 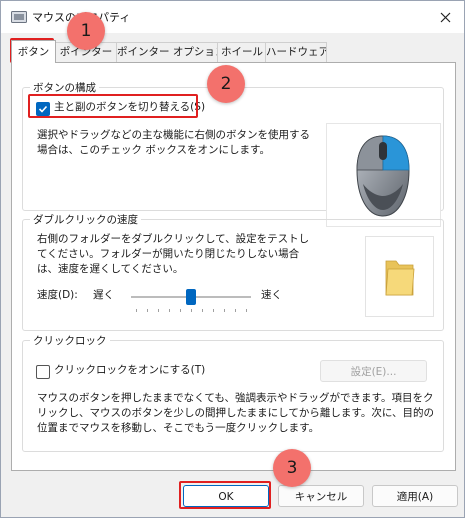 I want to click on slider-thumb, so click(x=191, y=297).